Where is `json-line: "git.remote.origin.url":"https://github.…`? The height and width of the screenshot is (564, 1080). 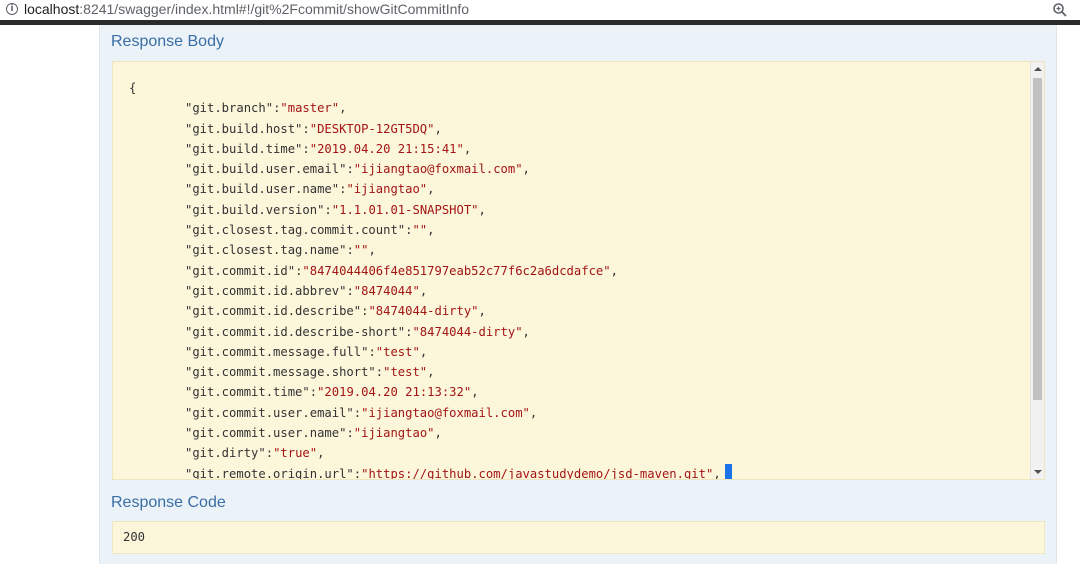 json-line: "git.remote.origin.url":"https://github.… is located at coordinates (430, 471).